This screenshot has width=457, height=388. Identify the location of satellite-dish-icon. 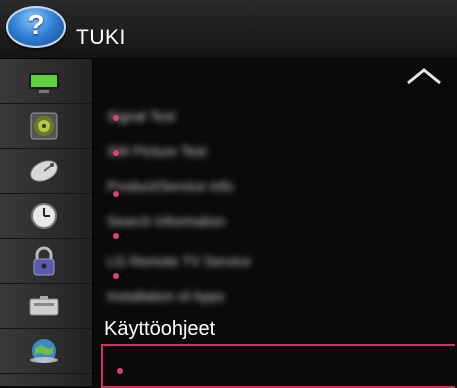
(44, 171).